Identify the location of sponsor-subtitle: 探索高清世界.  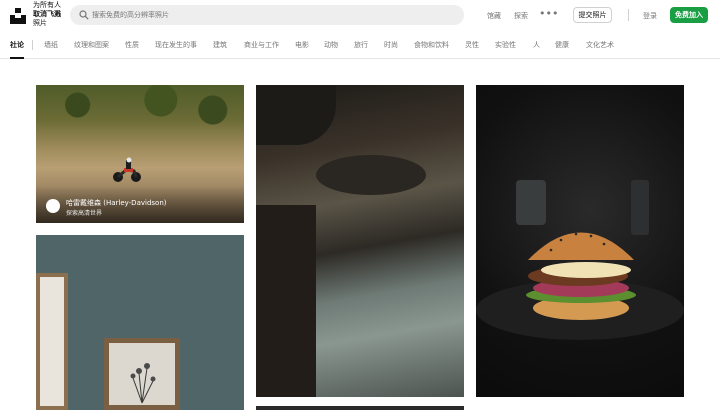
(84, 213).